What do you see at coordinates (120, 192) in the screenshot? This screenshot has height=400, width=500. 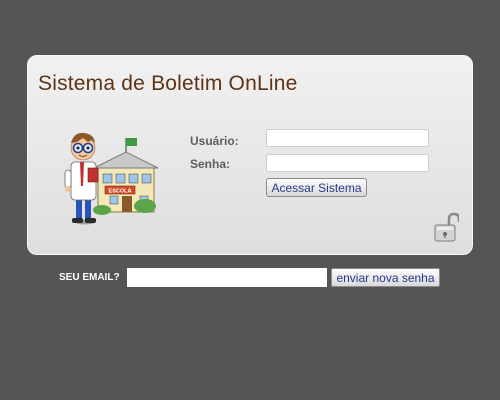 I see `school-sign: ESCOLA` at bounding box center [120, 192].